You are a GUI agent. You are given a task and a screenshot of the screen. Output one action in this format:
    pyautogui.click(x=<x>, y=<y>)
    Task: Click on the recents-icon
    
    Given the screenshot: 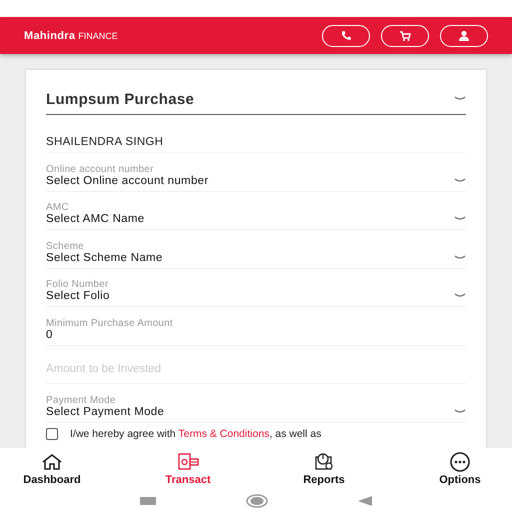 What is the action you would take?
    pyautogui.click(x=148, y=501)
    